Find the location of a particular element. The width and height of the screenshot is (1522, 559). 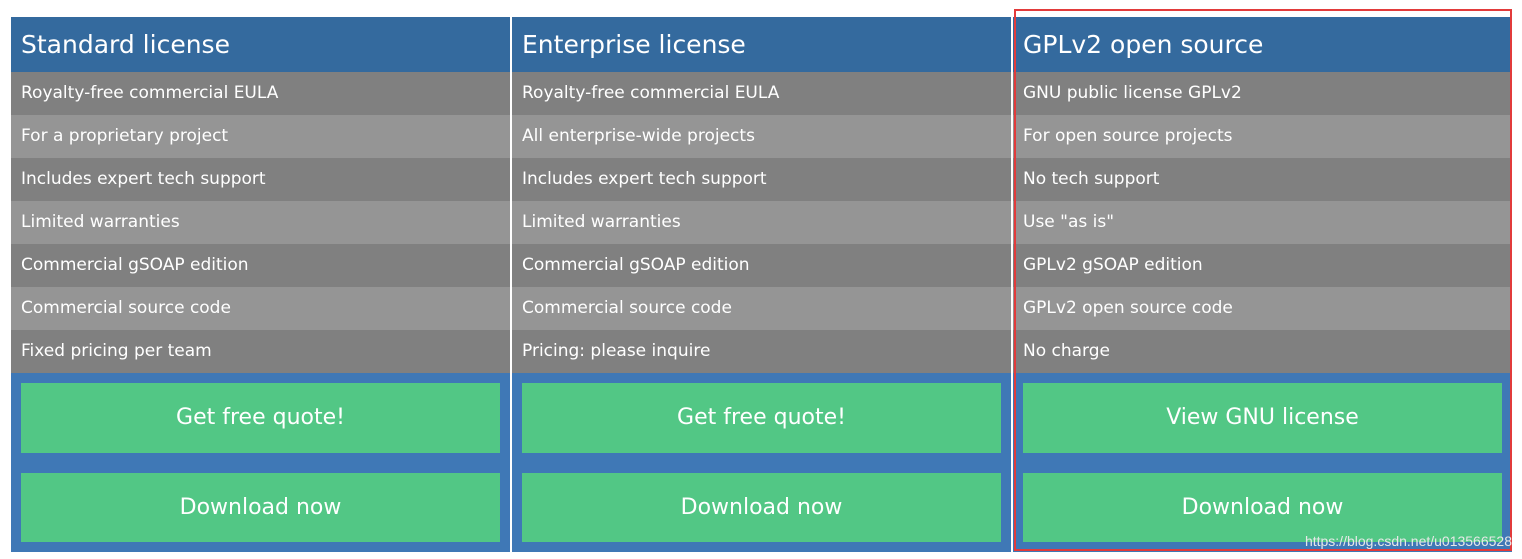

feature-row: For a proprietary project is located at coordinates (260, 136).